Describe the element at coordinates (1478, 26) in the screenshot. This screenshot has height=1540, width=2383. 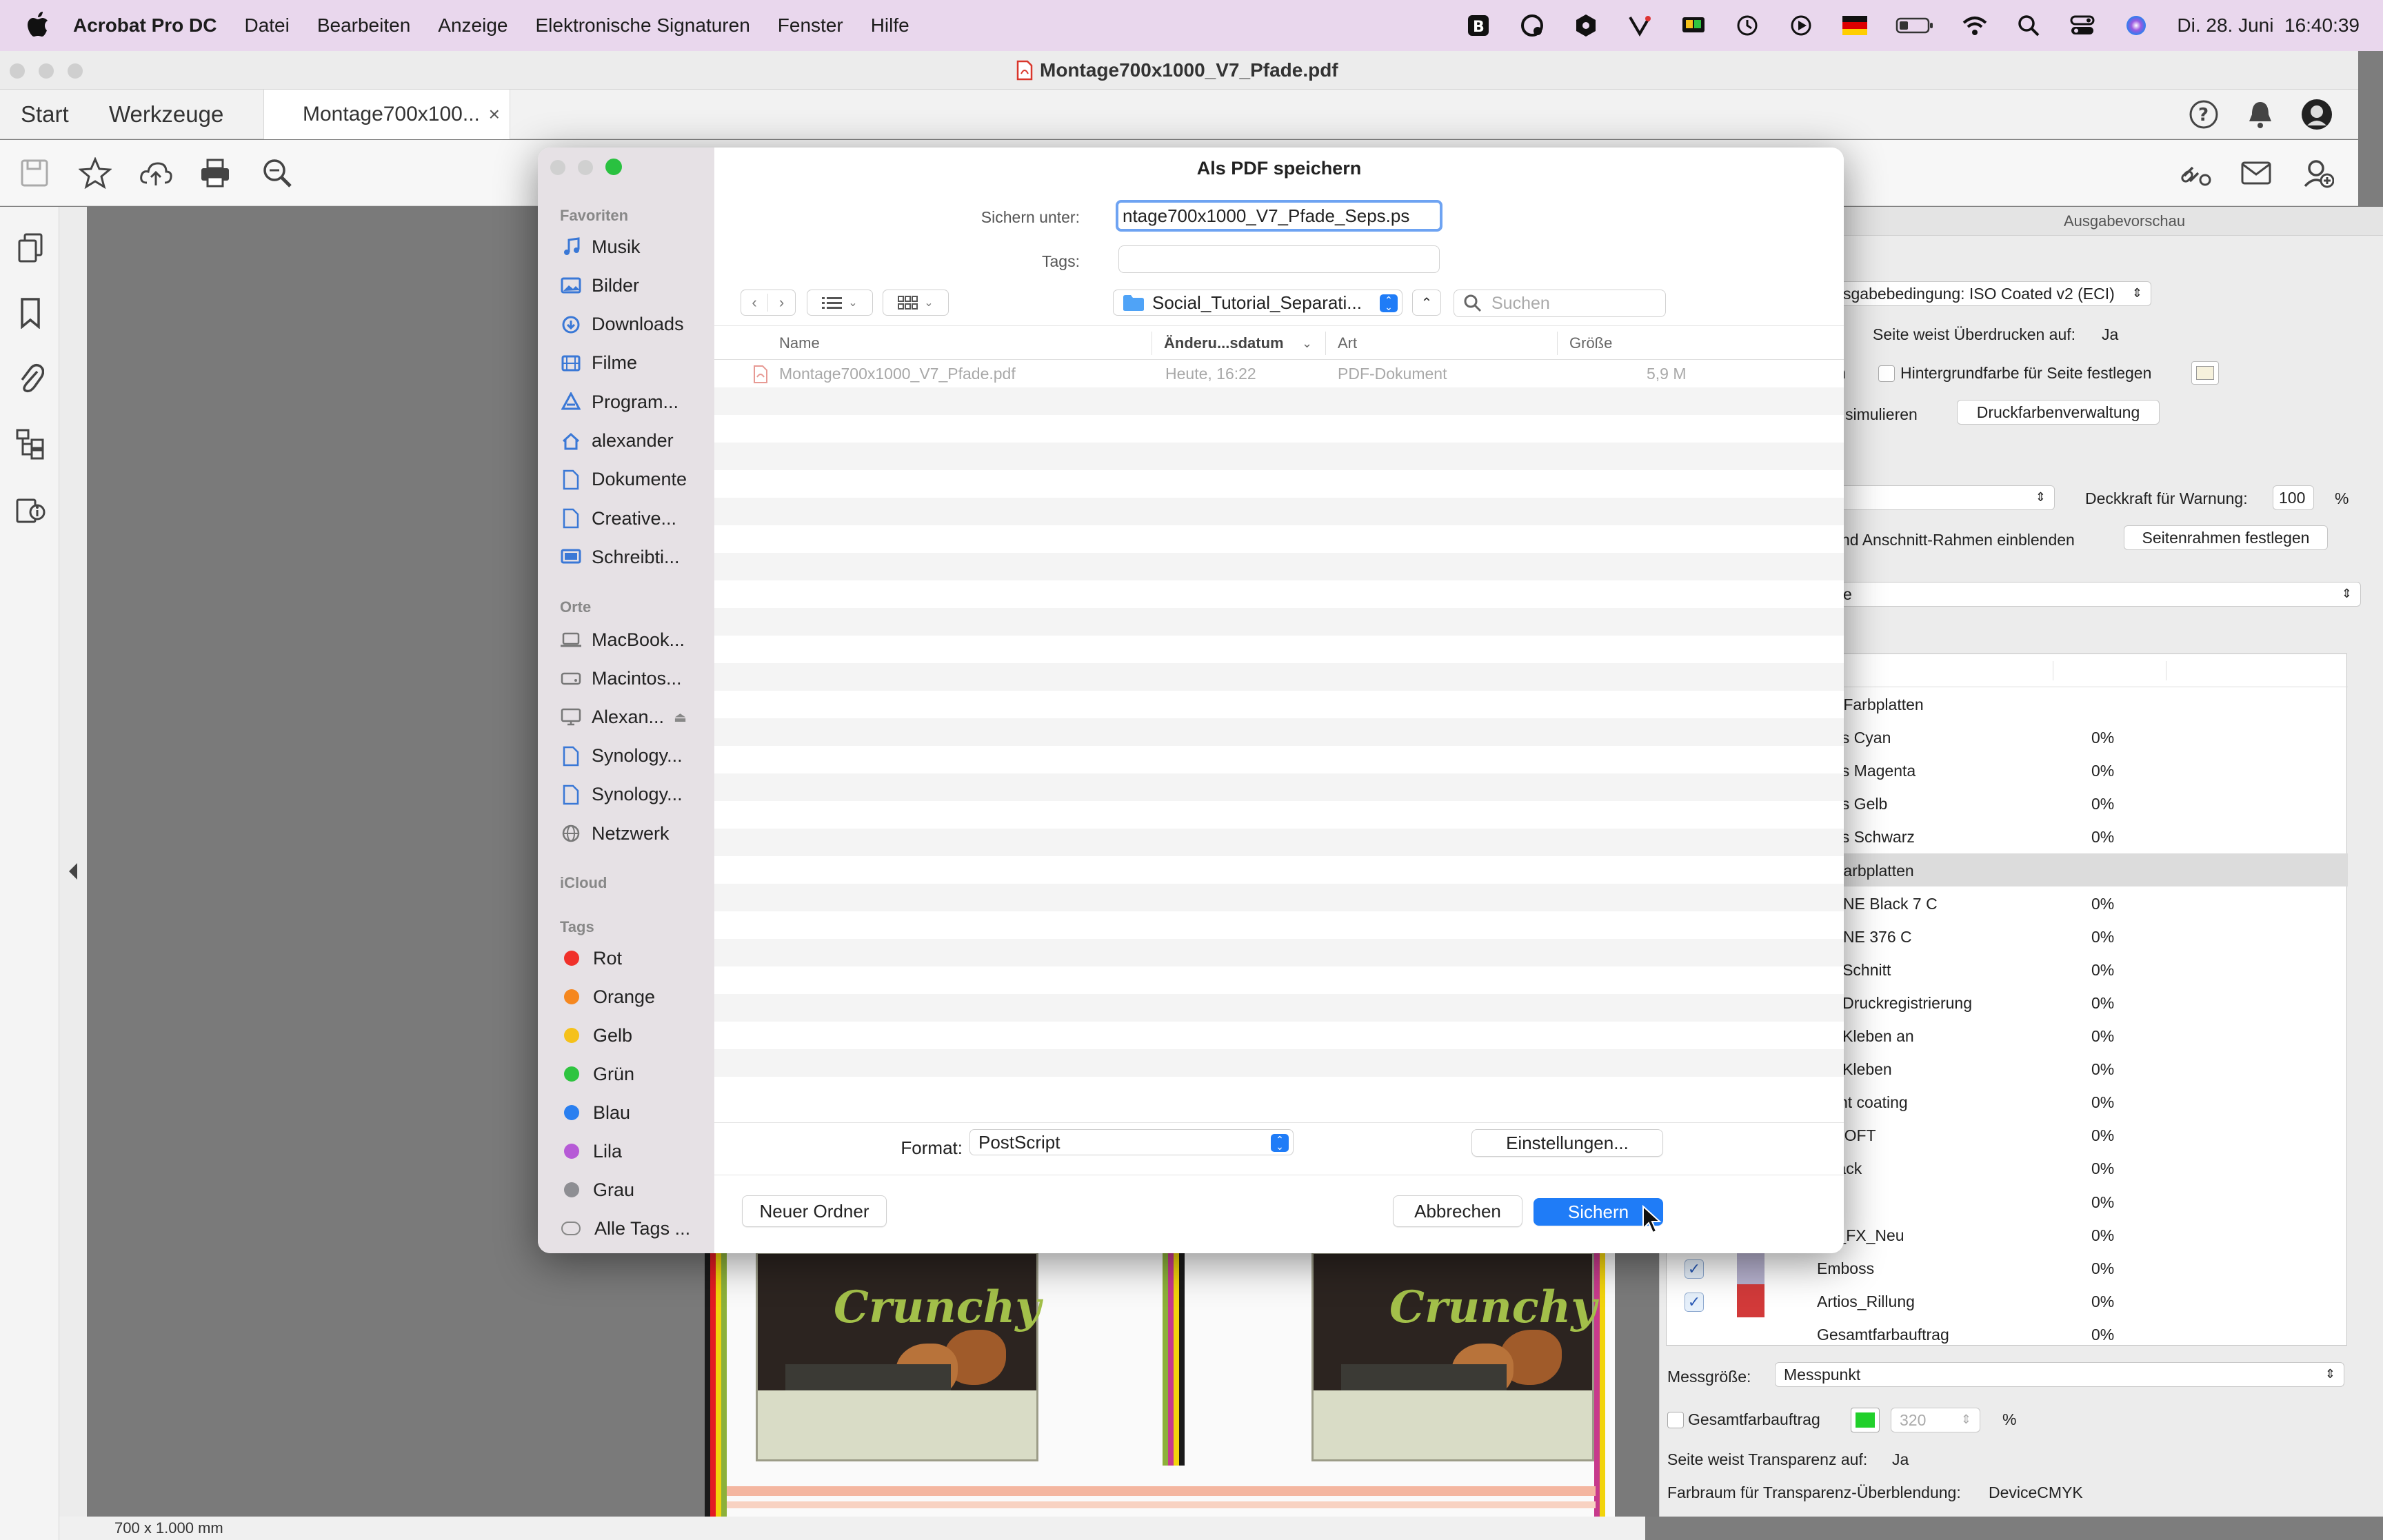
I see `bbedit-icon: B` at that location.